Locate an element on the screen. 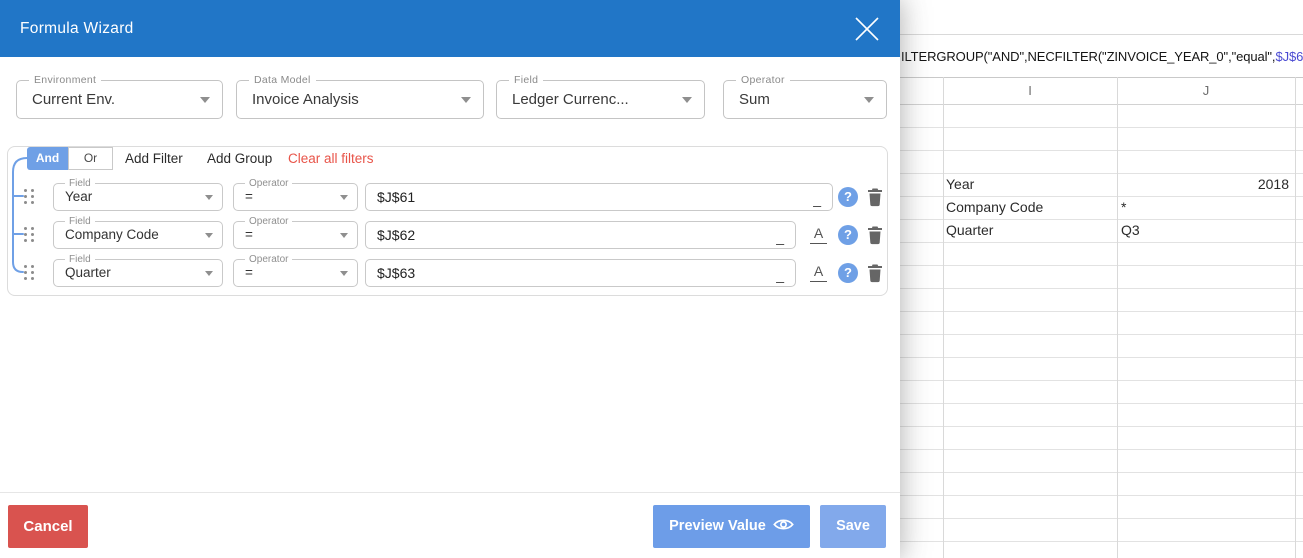 The width and height of the screenshot is (1303, 558). filter-row: Field Year Operator = $J$61 _ ? is located at coordinates (450, 194).